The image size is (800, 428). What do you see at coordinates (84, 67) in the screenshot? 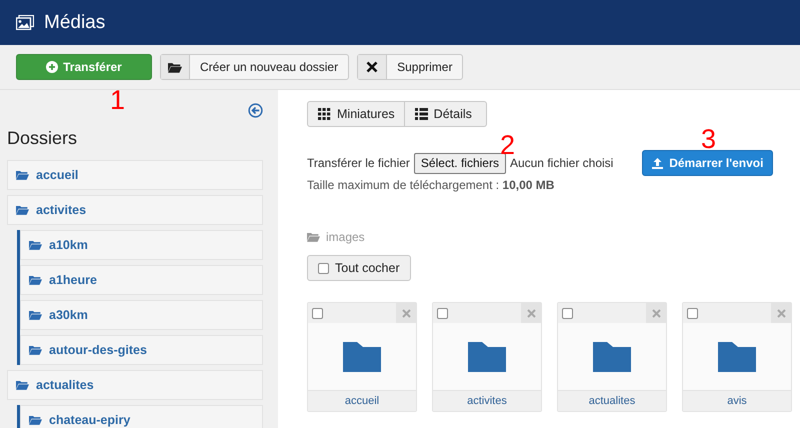
I see `upload-button: Transférer` at bounding box center [84, 67].